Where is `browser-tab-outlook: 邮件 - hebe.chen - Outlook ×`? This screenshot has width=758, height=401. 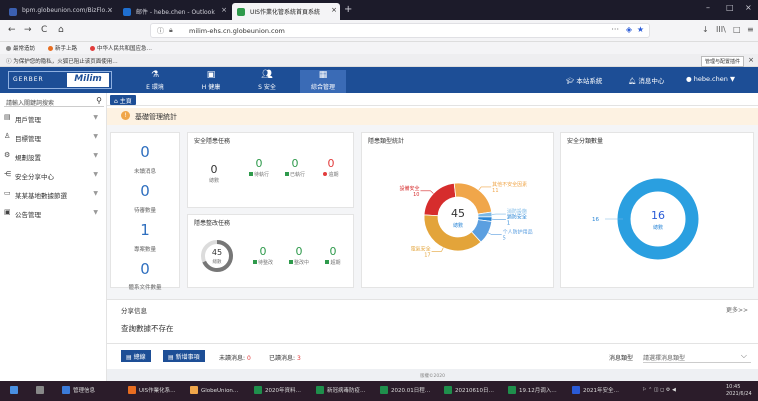
browser-tab-outlook: 邮件 - hebe.chen - Outlook × is located at coordinates (174, 11).